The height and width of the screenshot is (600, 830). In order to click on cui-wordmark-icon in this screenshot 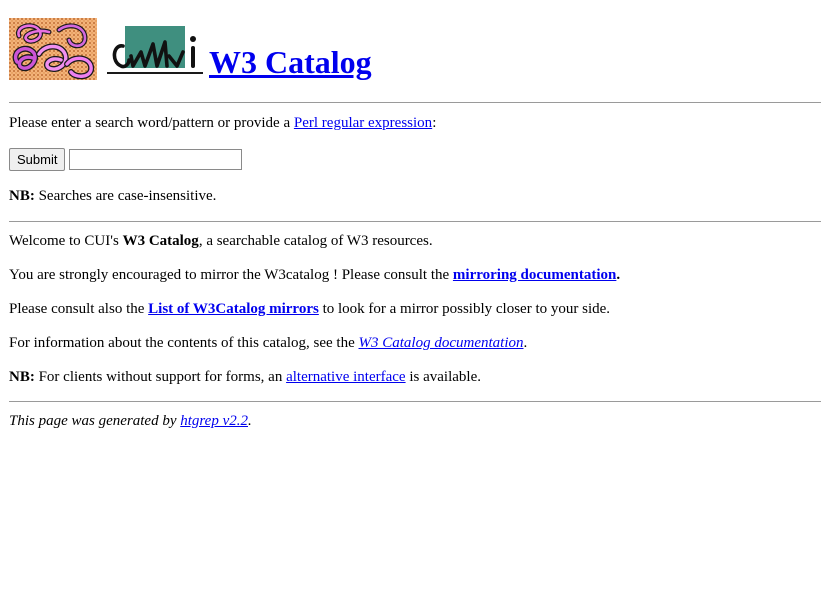, I will do `click(155, 51)`.